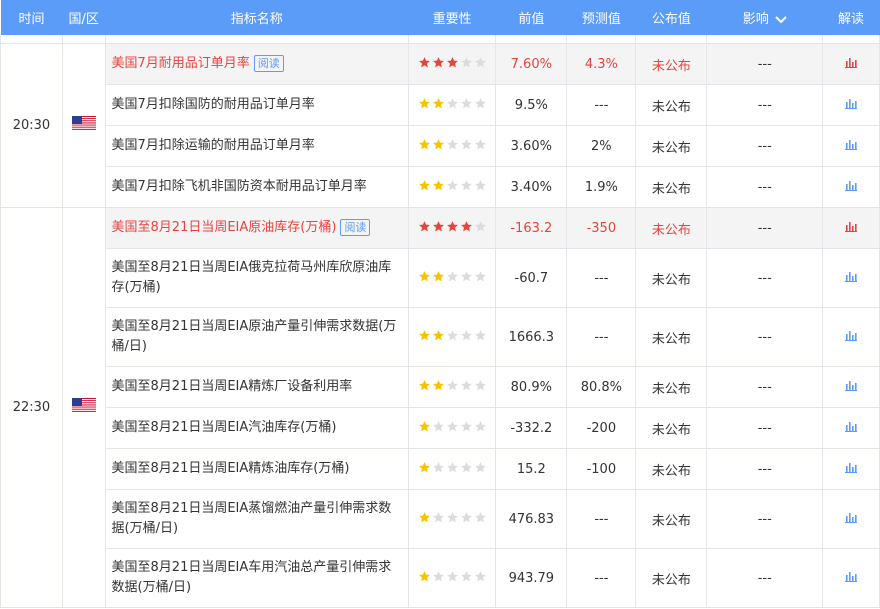 The image size is (880, 609). What do you see at coordinates (239, 186) in the screenshot?
I see `indicator-name: 美国7月扣除飞机非国防资本耐用品订单月率` at bounding box center [239, 186].